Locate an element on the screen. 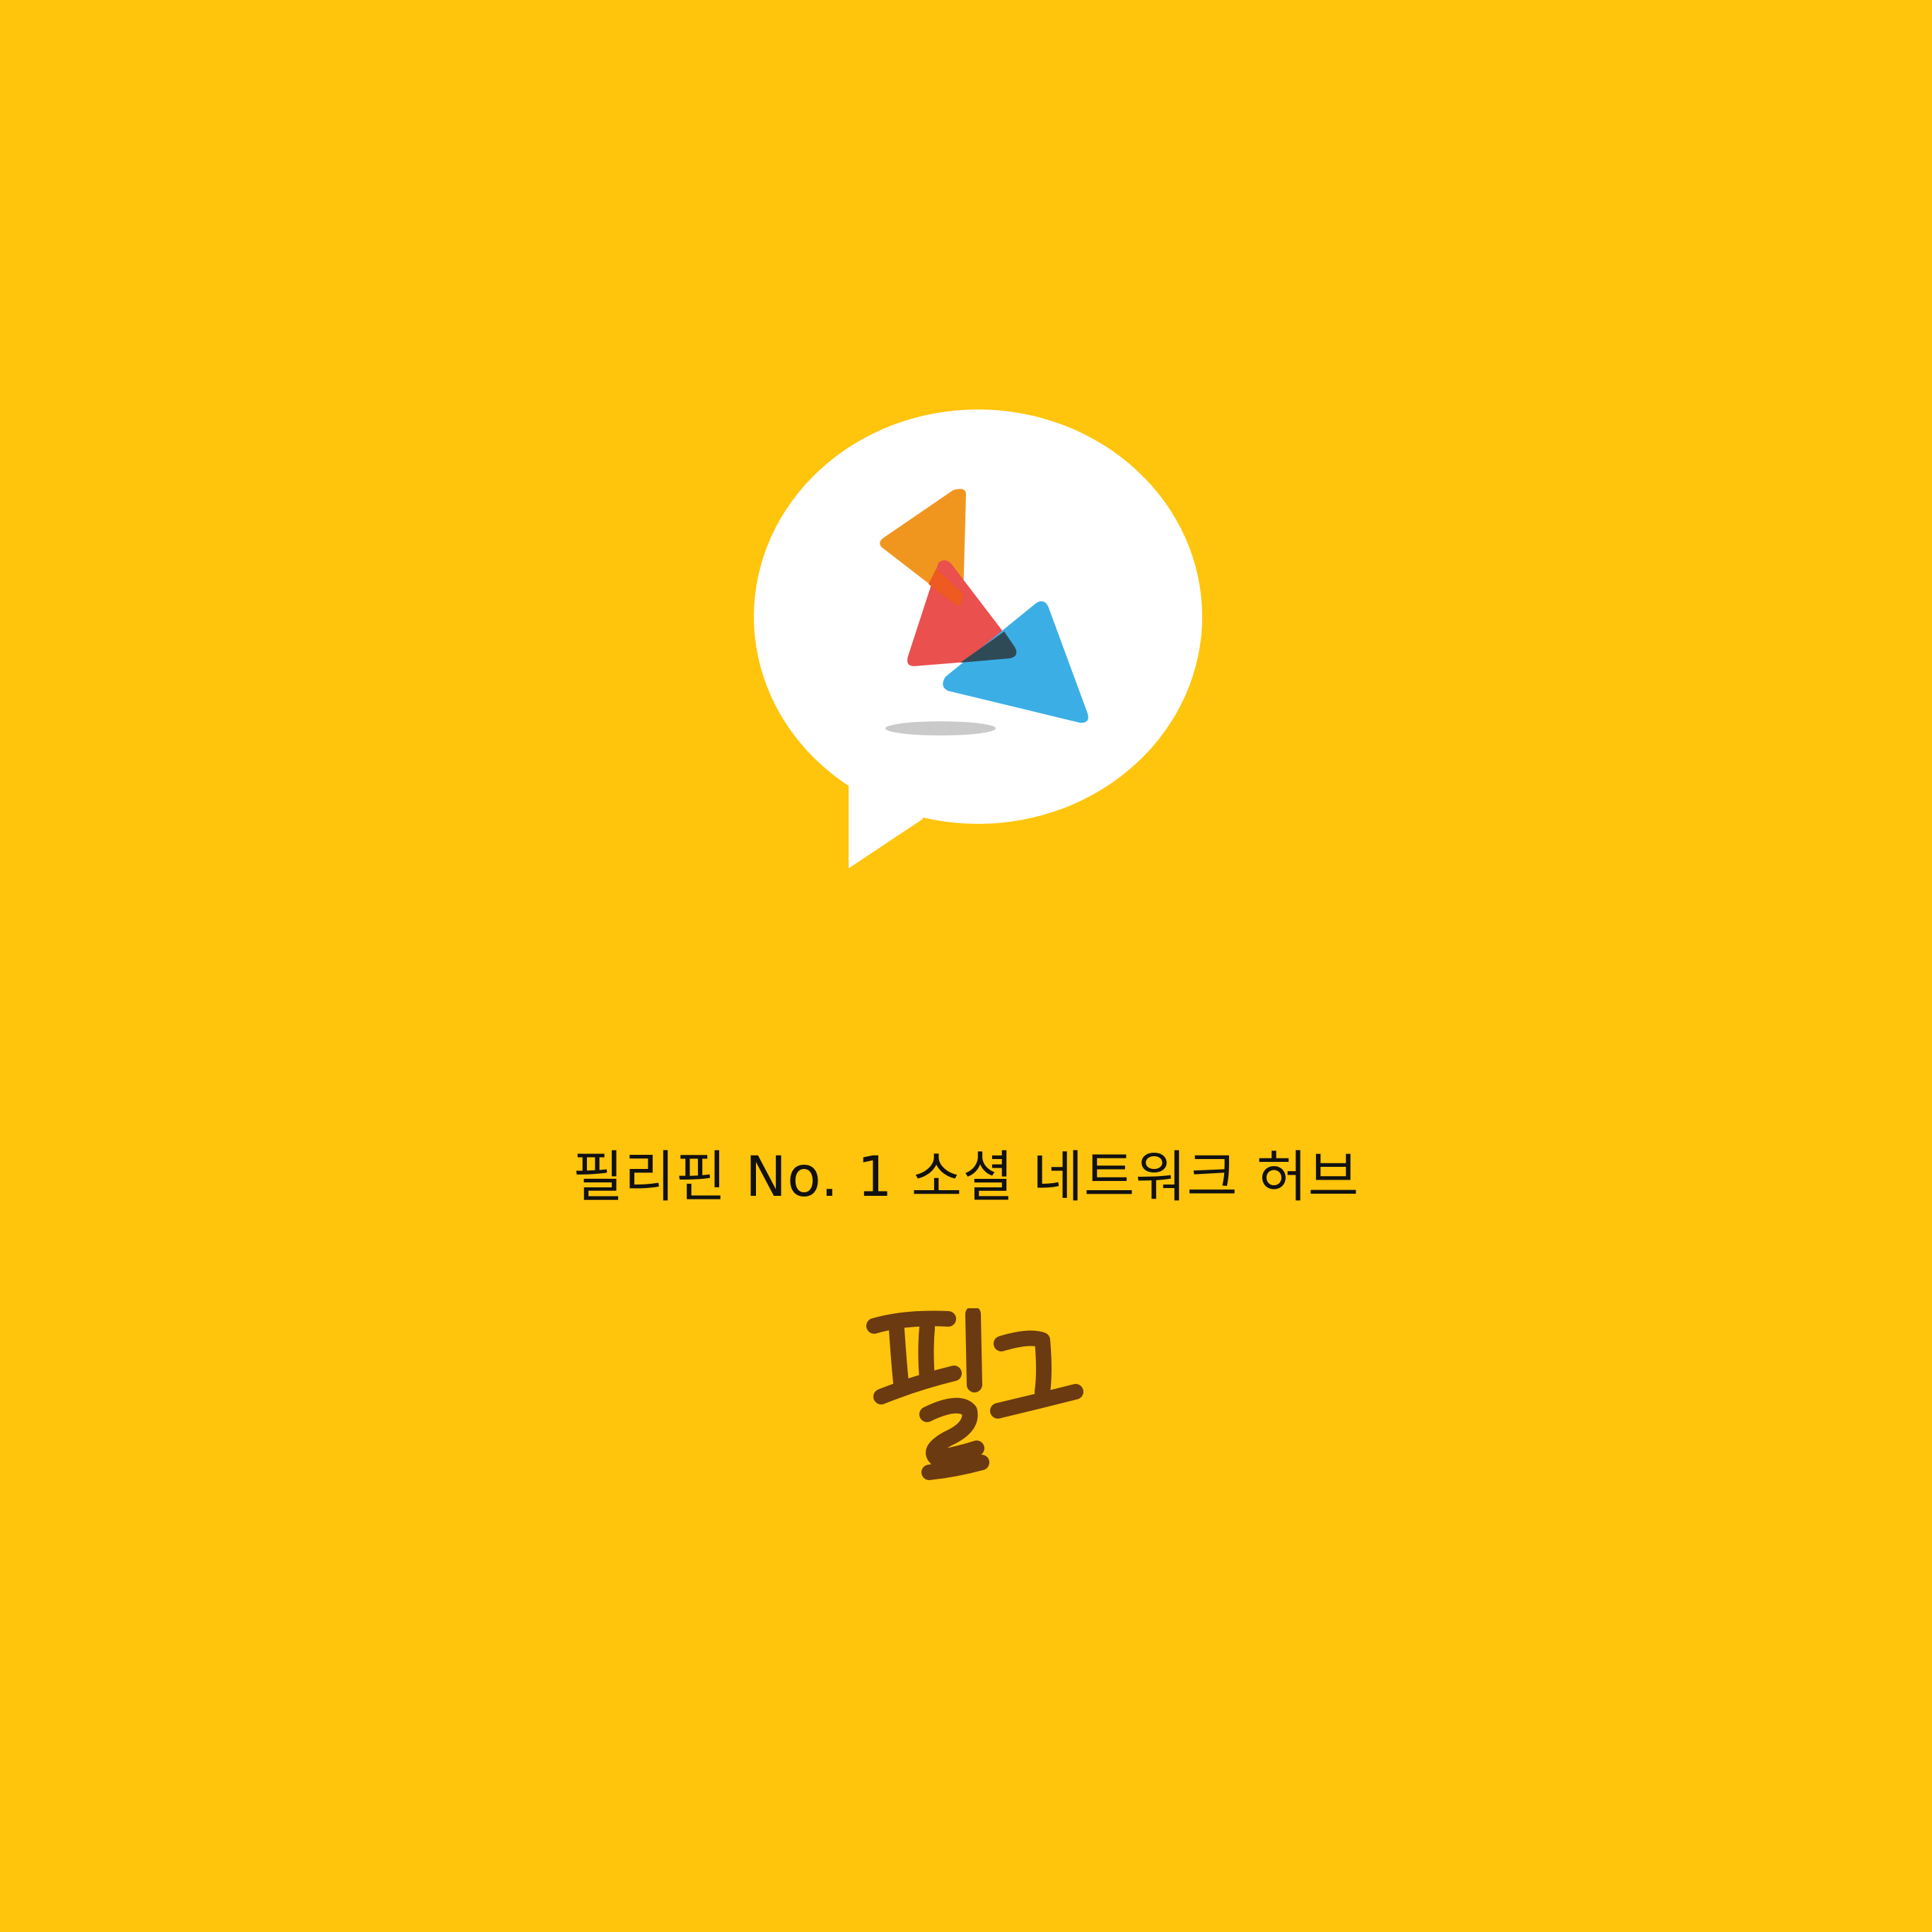 The image size is (1932, 1932). app-wordmark is located at coordinates (973, 1396).